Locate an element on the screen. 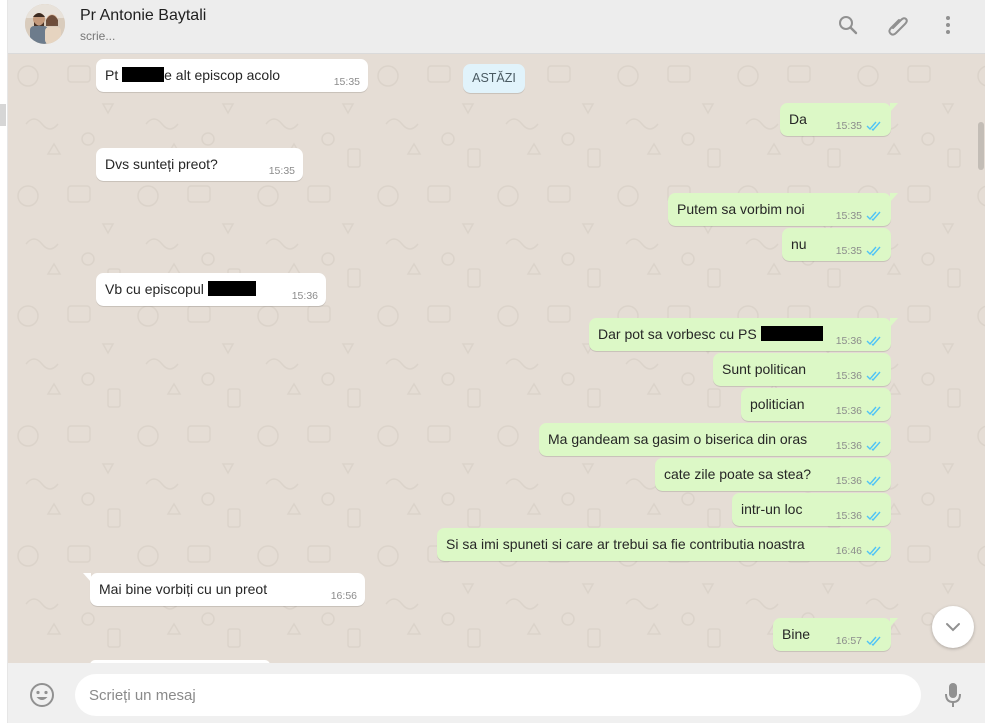  message-input is located at coordinates (498, 695).